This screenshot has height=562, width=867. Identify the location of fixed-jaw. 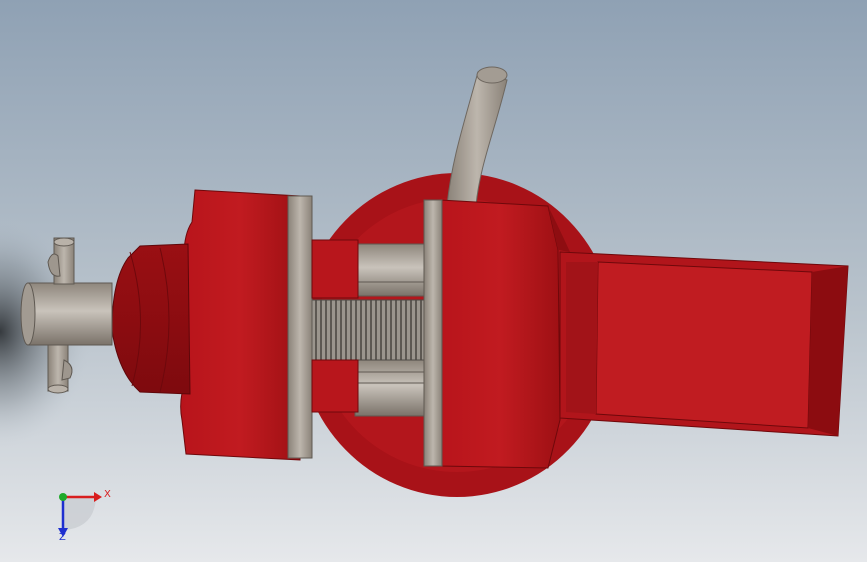
(500, 334).